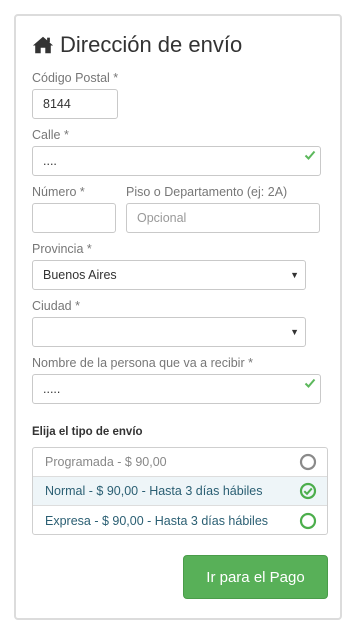 The height and width of the screenshot is (637, 364). What do you see at coordinates (169, 275) in the screenshot?
I see `province-select: Buenos Aires ▼` at bounding box center [169, 275].